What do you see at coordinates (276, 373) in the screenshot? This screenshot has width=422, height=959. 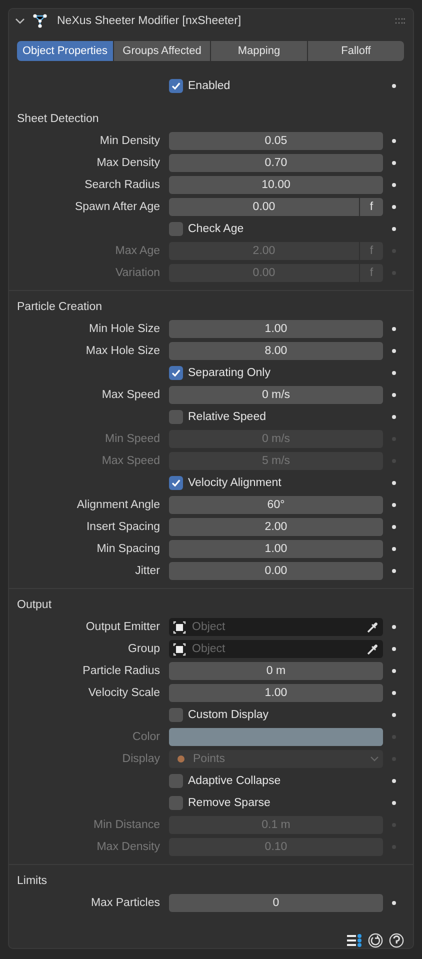 I see `checkbox: Separating Only` at bounding box center [276, 373].